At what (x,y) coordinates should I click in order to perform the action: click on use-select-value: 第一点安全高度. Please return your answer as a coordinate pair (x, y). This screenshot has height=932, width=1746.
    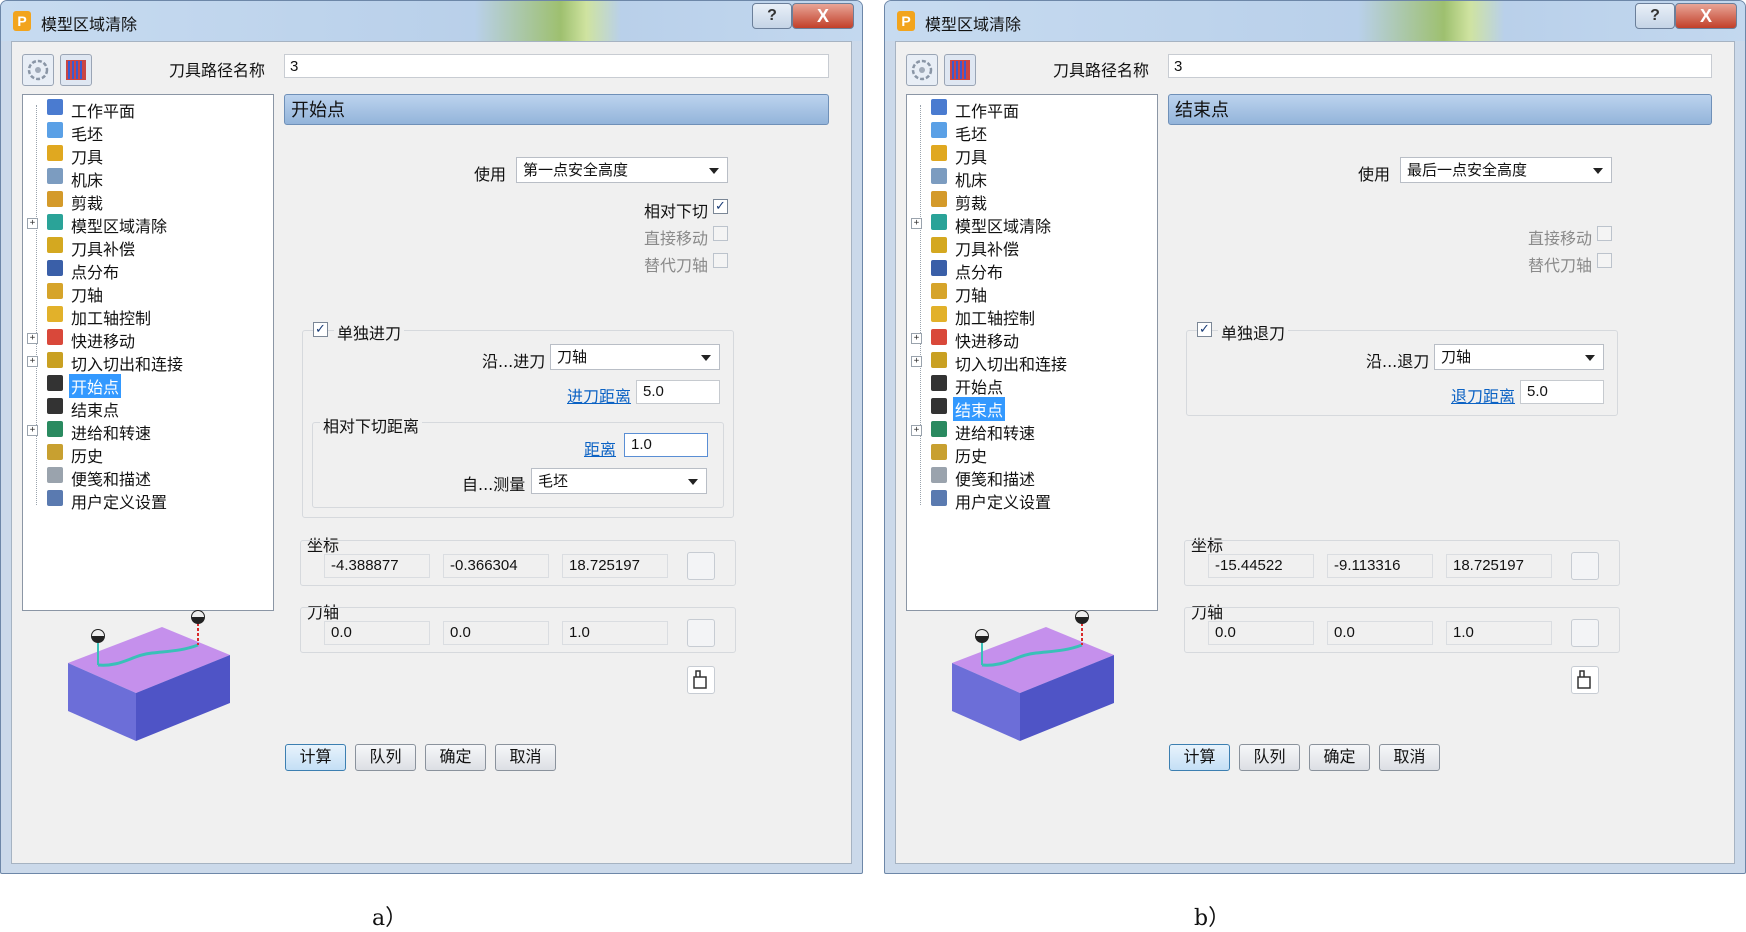
    Looking at the image, I should click on (576, 170).